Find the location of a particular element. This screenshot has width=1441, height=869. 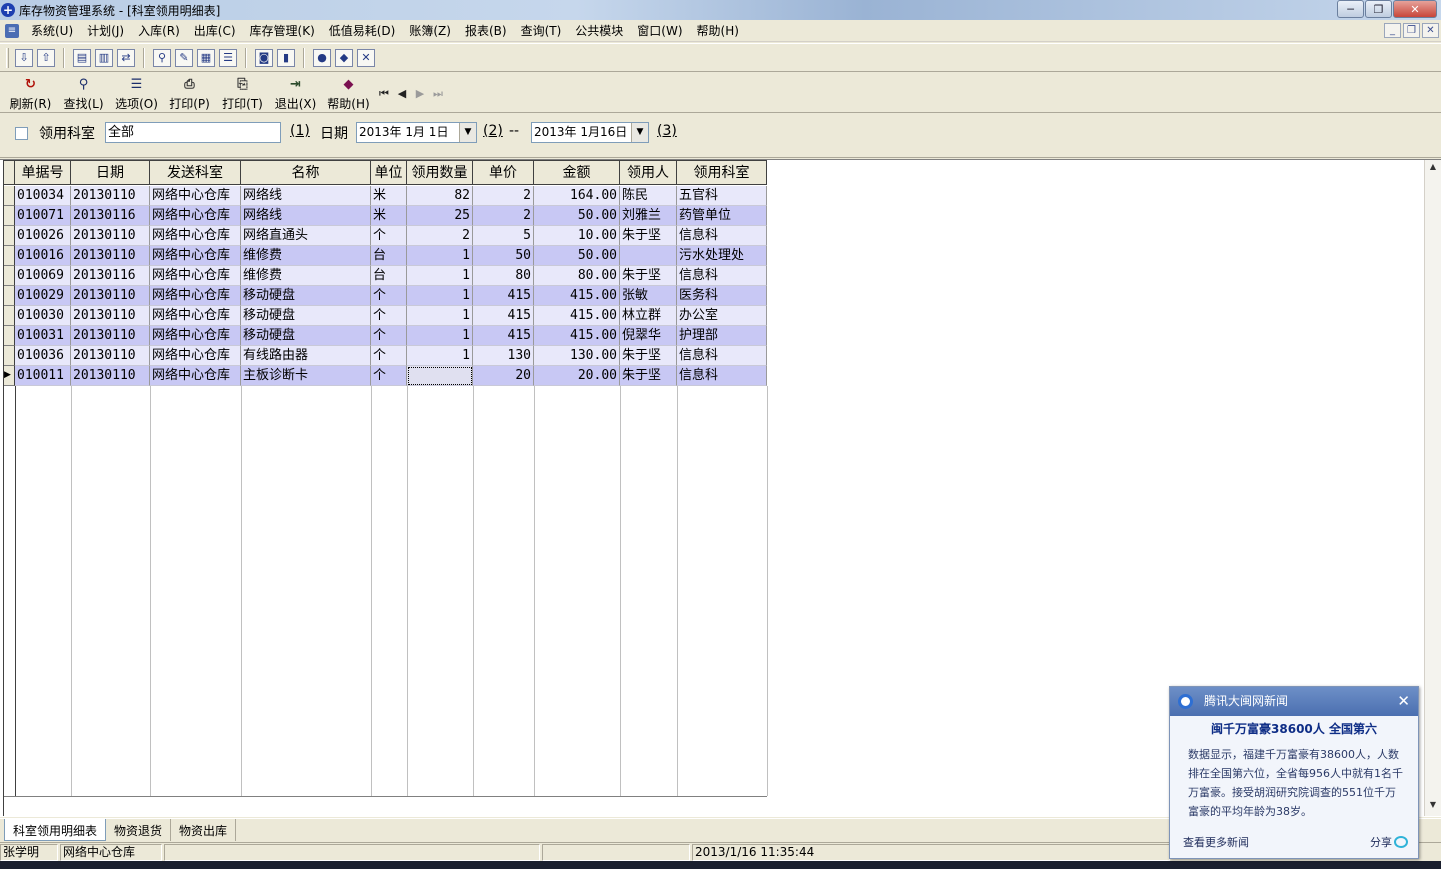

camera-icon: ◙ is located at coordinates (264, 57).